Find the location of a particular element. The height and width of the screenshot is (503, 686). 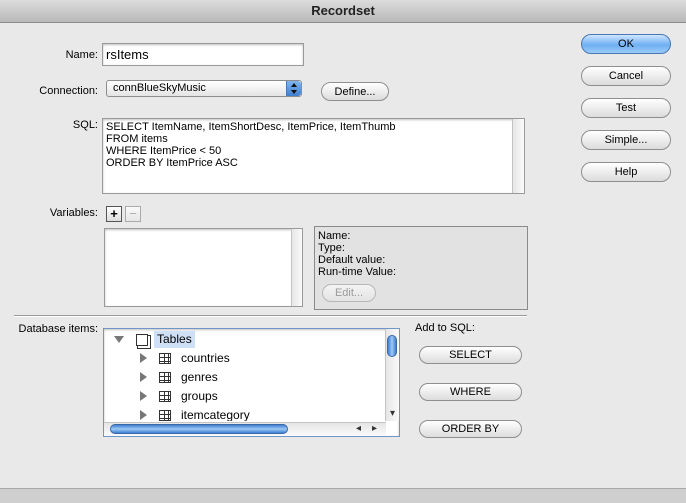

name-input-value: rsItems is located at coordinates (127, 54).